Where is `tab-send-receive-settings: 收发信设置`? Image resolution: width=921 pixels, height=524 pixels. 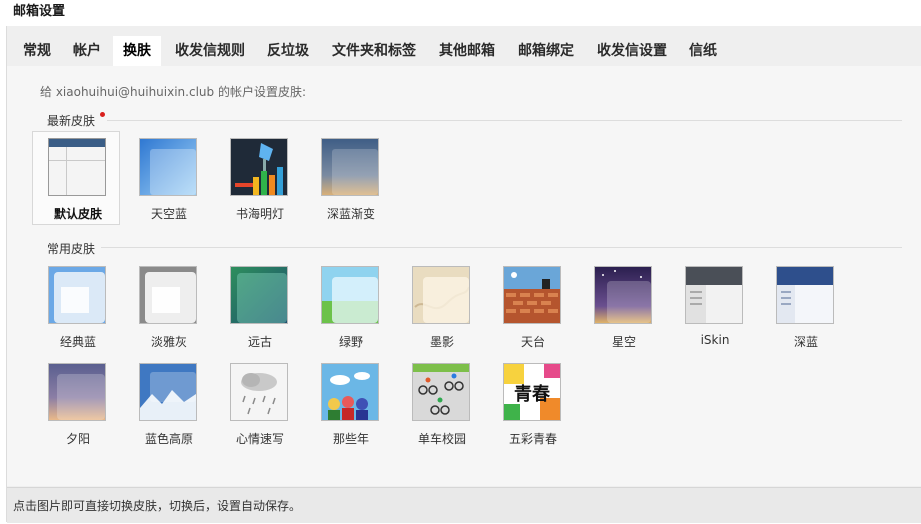
tab-send-receive-settings: 收发信设置 is located at coordinates (632, 51).